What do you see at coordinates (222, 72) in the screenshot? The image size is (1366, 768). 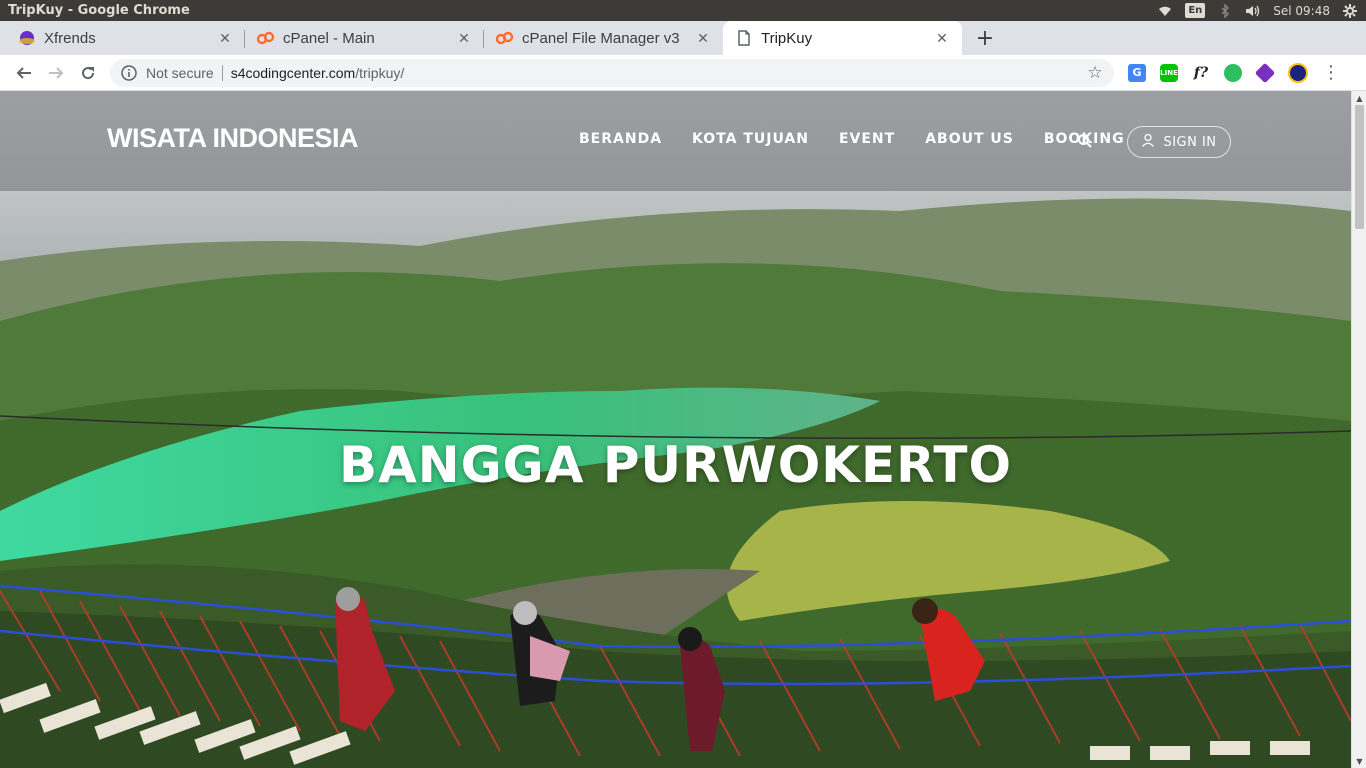 I see `url-divider` at bounding box center [222, 72].